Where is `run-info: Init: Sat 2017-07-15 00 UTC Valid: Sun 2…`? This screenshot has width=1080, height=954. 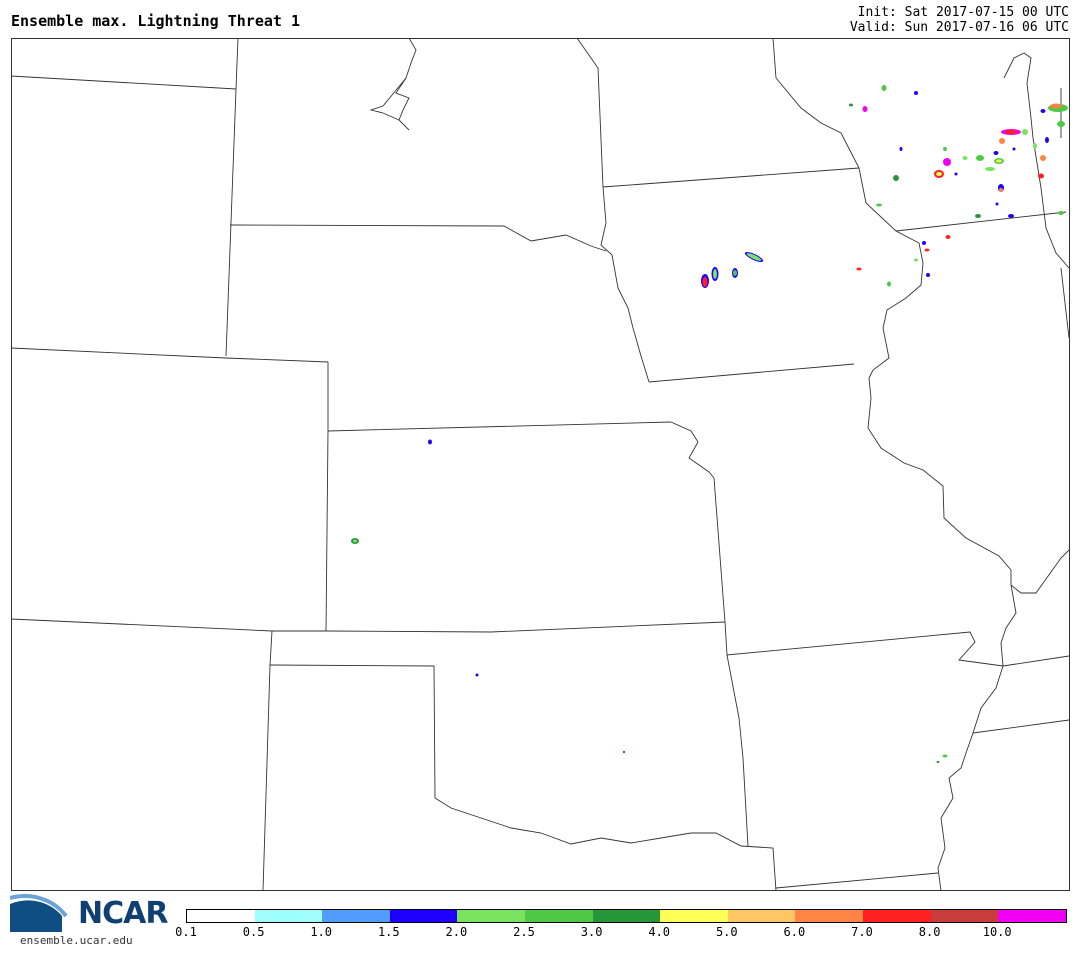 run-info: Init: Sat 2017-07-15 00 UTC Valid: Sun 2… is located at coordinates (959, 20).